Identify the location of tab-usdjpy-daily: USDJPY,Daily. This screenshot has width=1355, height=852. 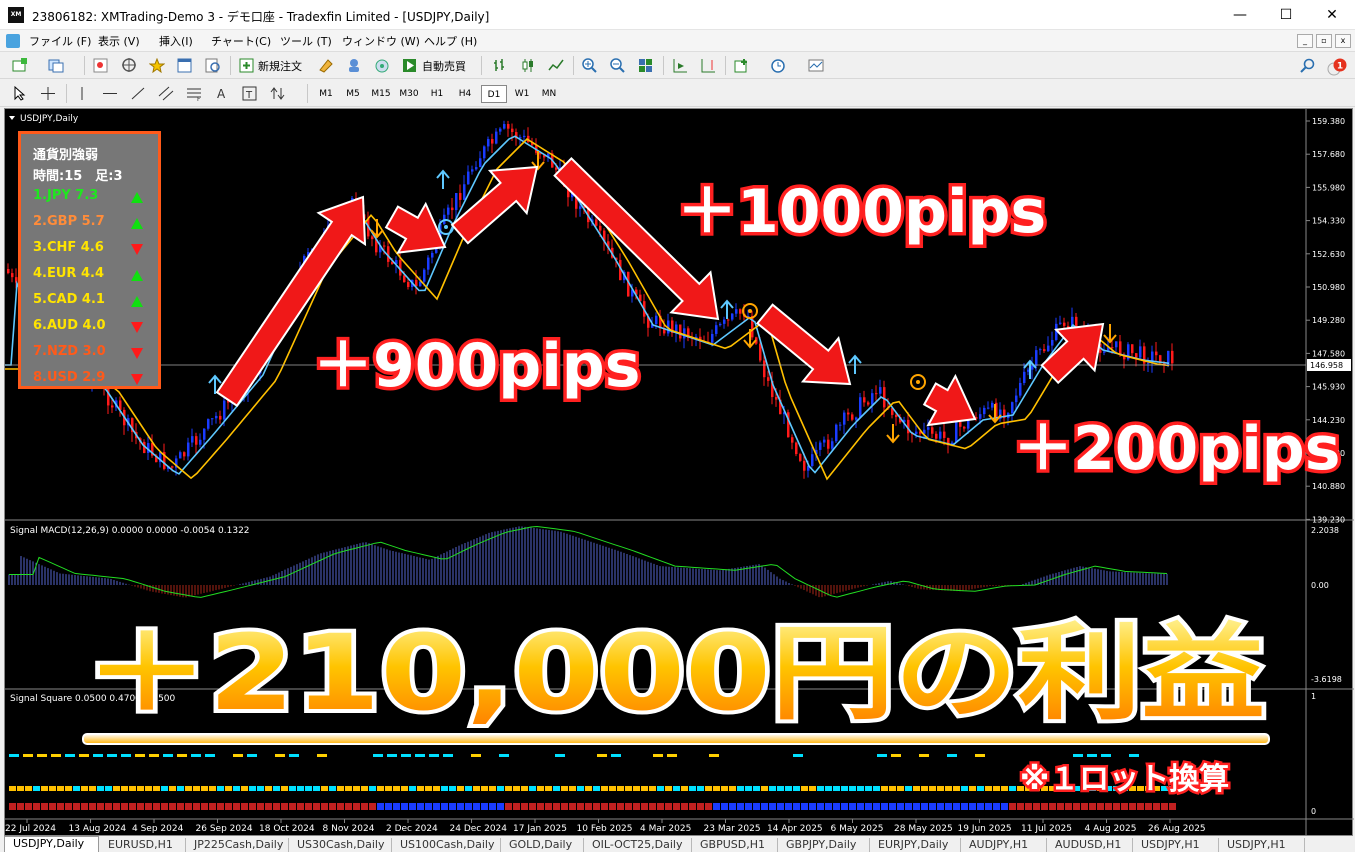
(51, 844).